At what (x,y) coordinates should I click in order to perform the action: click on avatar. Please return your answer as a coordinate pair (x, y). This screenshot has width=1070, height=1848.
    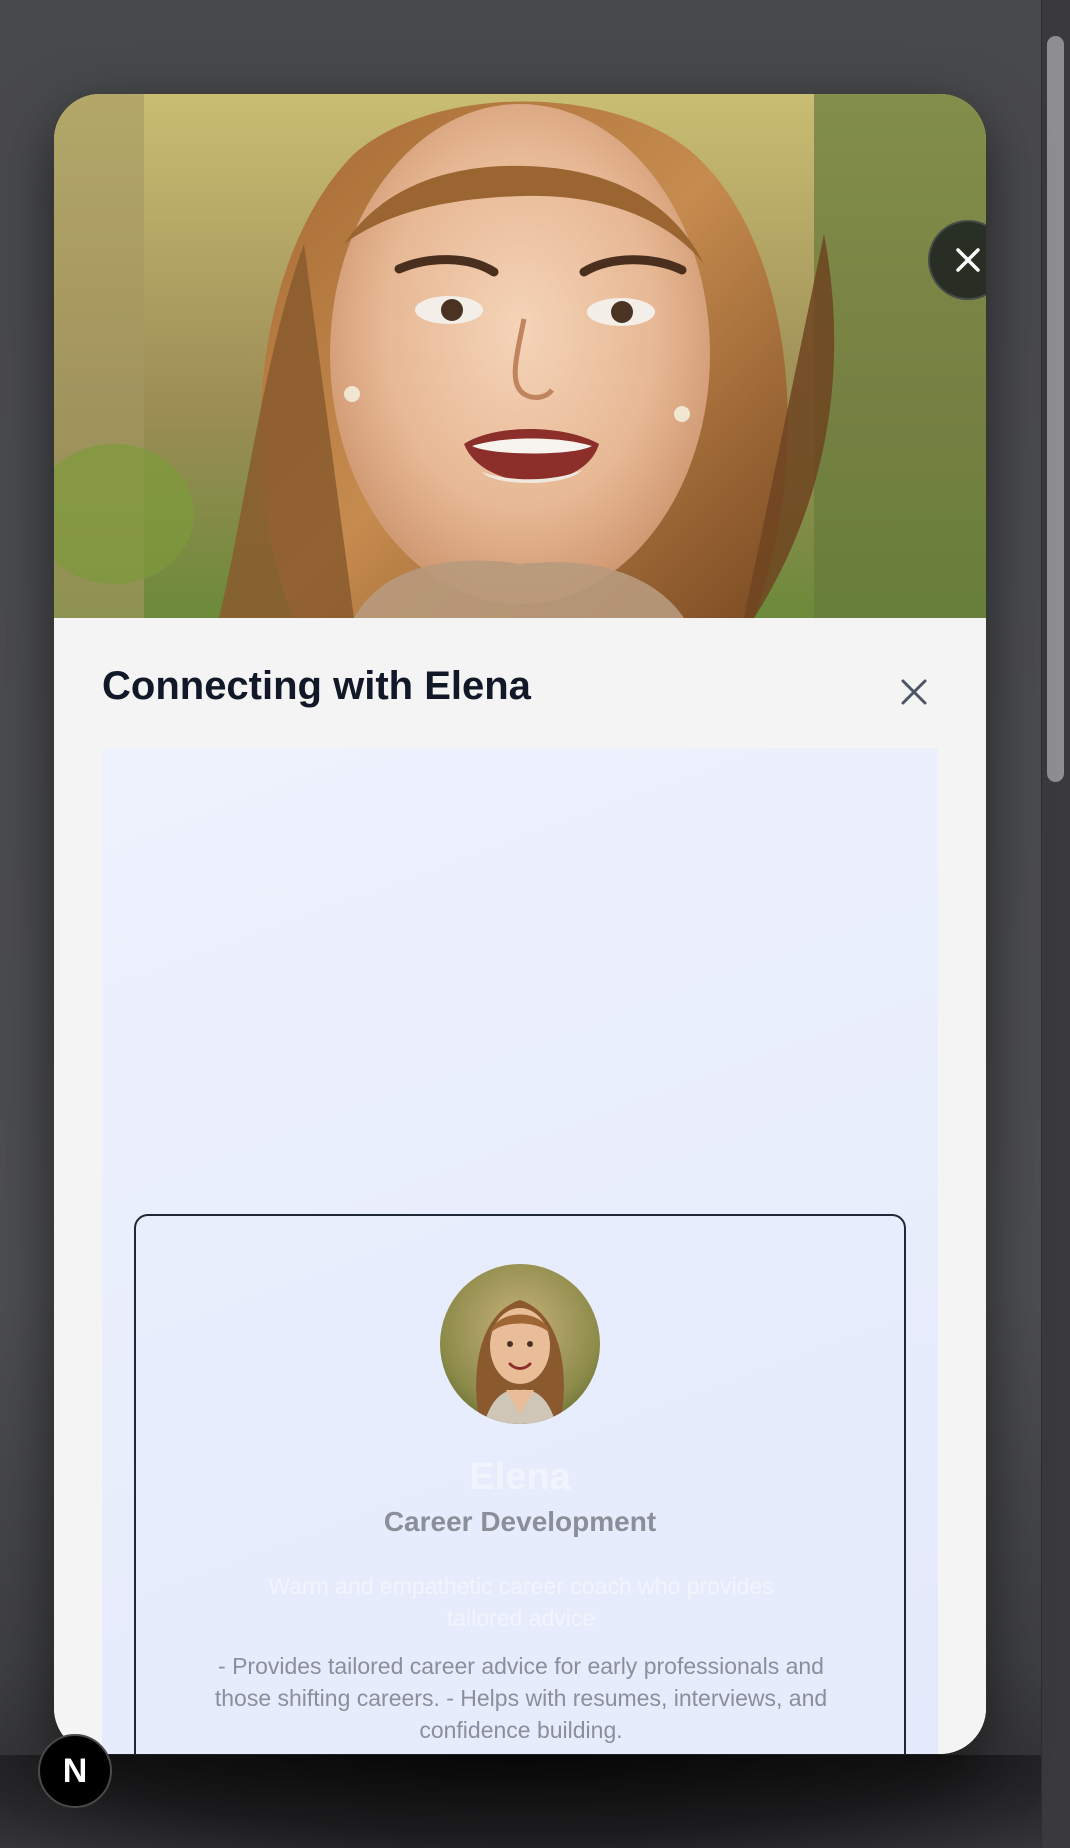
    Looking at the image, I should click on (520, 1344).